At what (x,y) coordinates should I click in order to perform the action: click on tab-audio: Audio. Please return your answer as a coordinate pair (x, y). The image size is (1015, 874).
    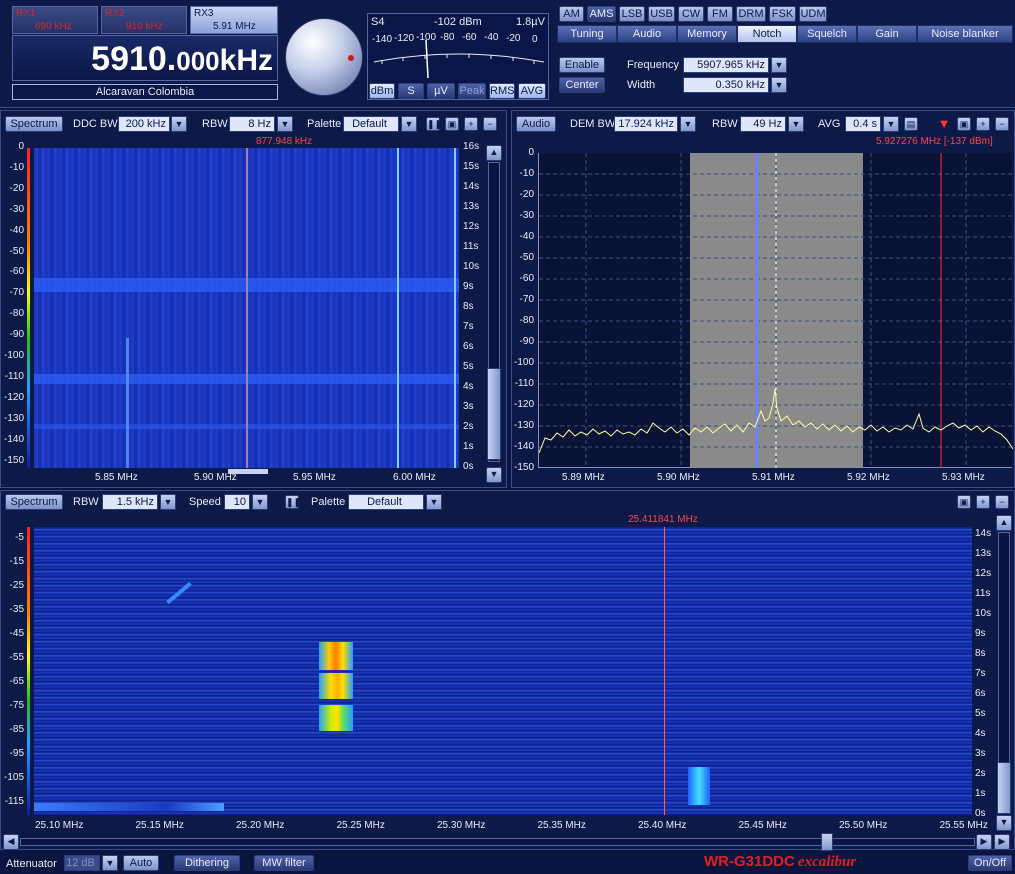
    Looking at the image, I should click on (647, 34).